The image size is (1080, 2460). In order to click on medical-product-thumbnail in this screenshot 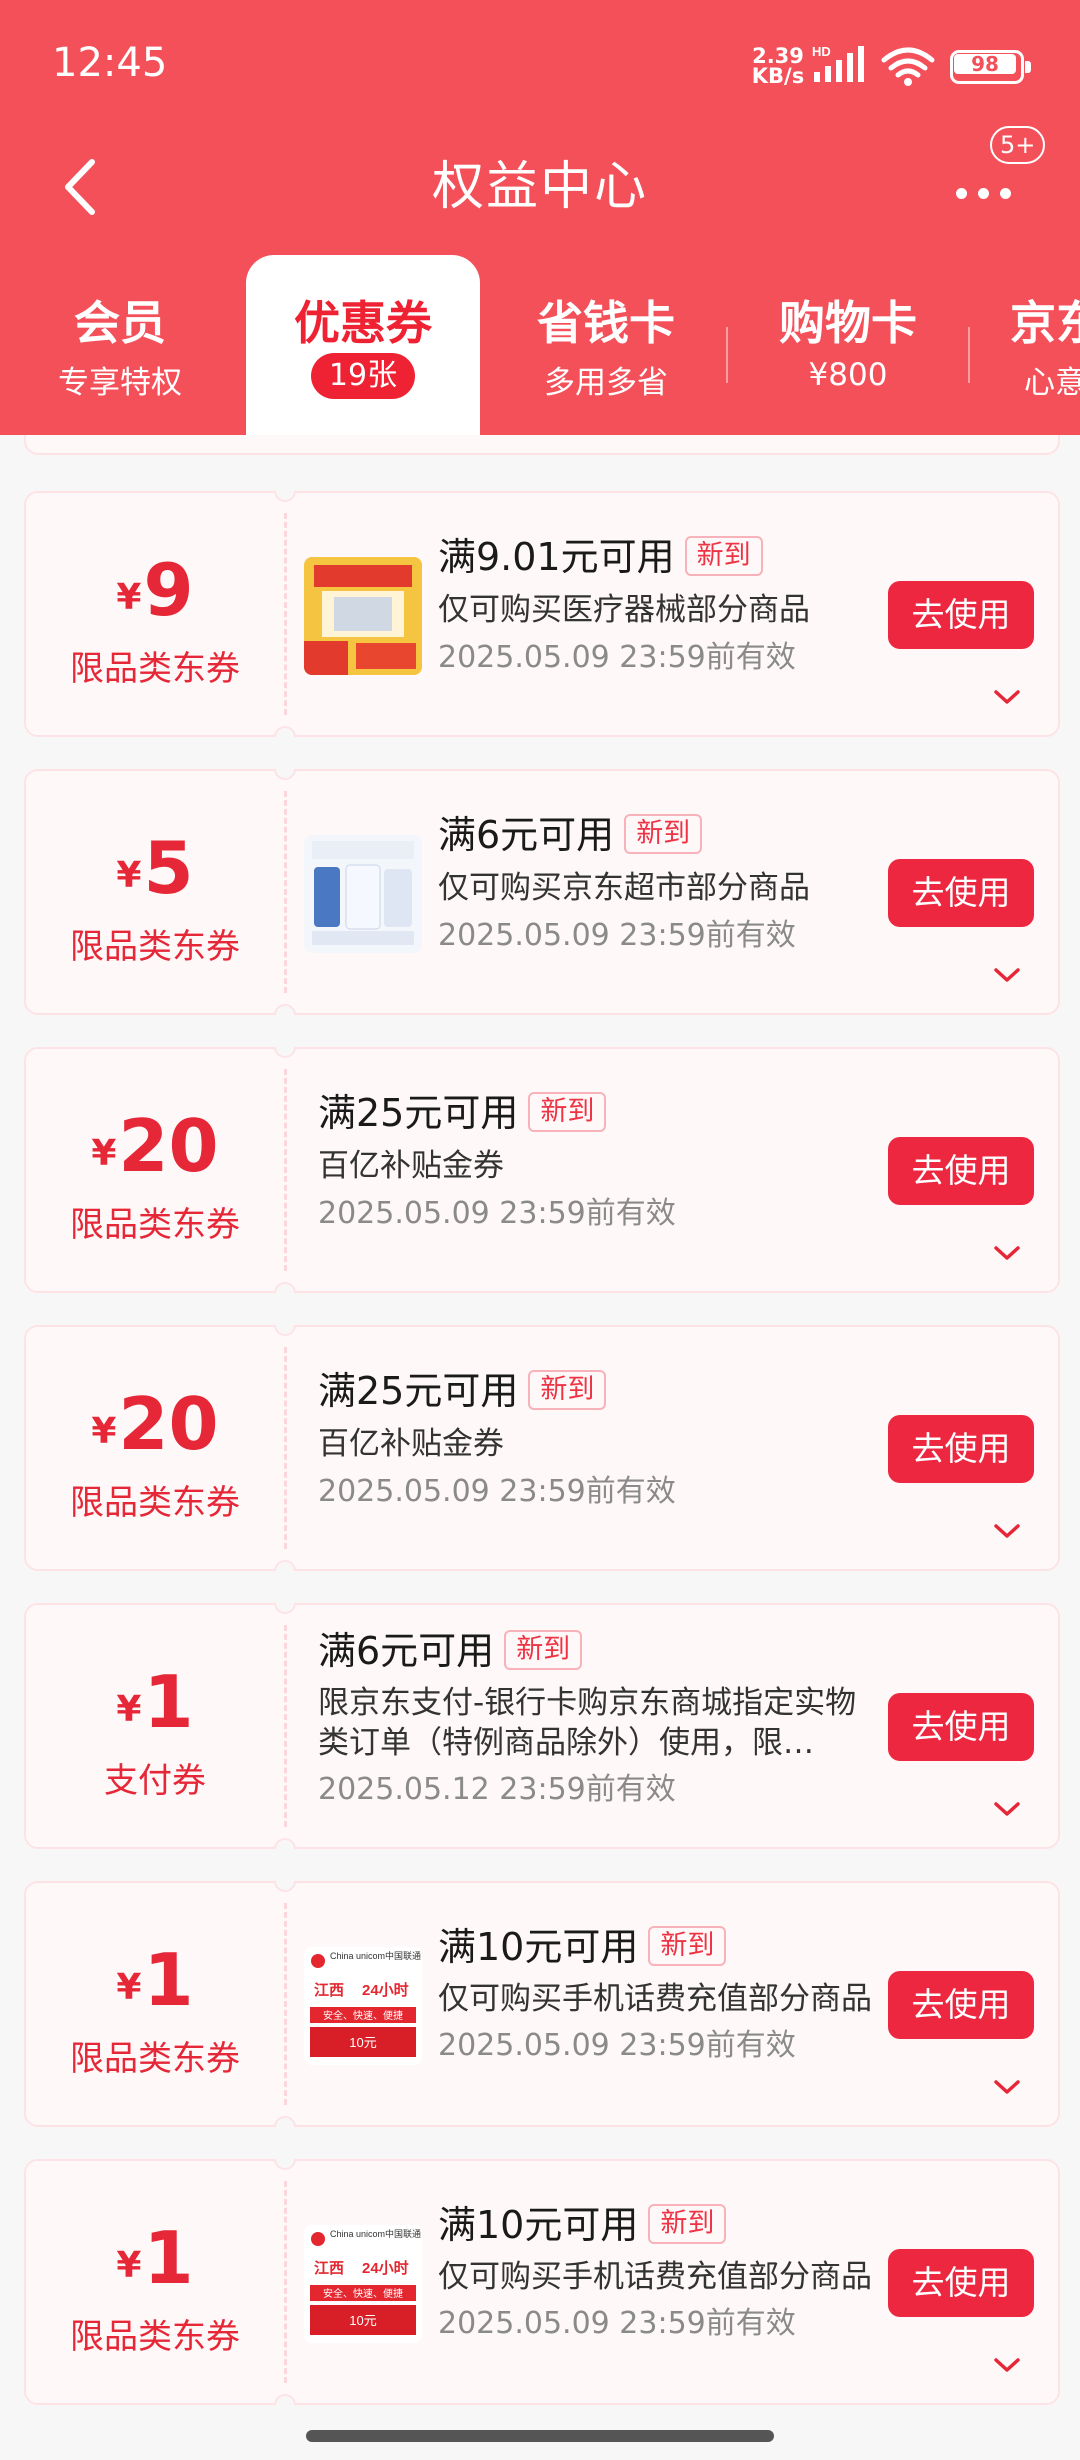, I will do `click(363, 616)`.